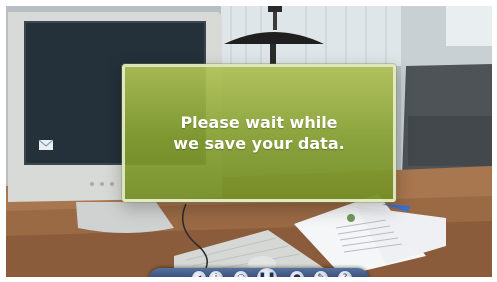  I want to click on dialog-message-line-2: we save your data., so click(259, 143).